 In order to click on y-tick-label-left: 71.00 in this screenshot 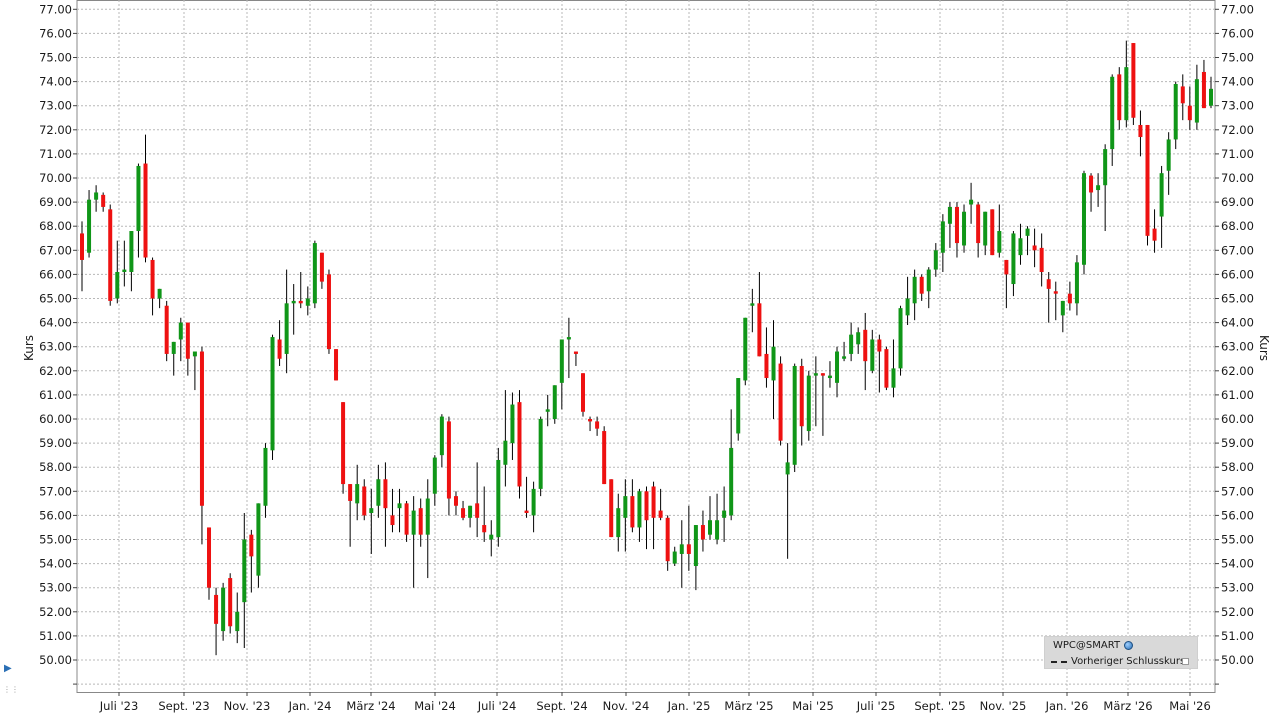, I will do `click(55, 154)`.